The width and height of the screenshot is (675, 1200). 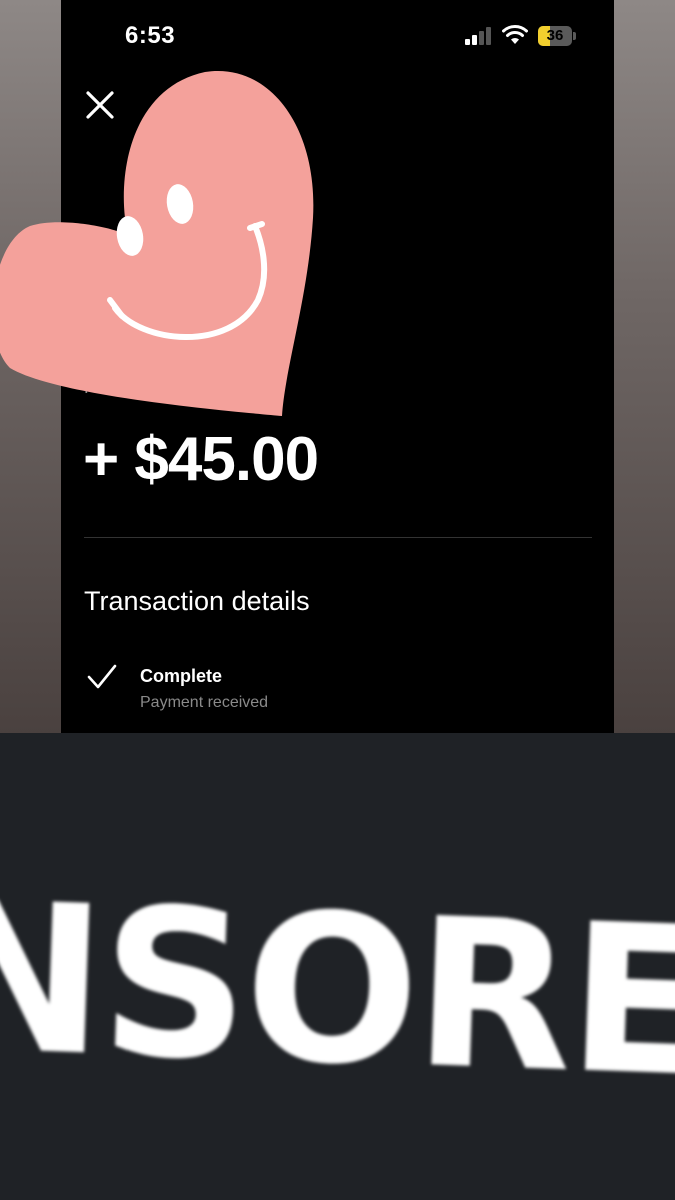 What do you see at coordinates (204, 702) in the screenshot?
I see `transaction-status-detail: Payment received` at bounding box center [204, 702].